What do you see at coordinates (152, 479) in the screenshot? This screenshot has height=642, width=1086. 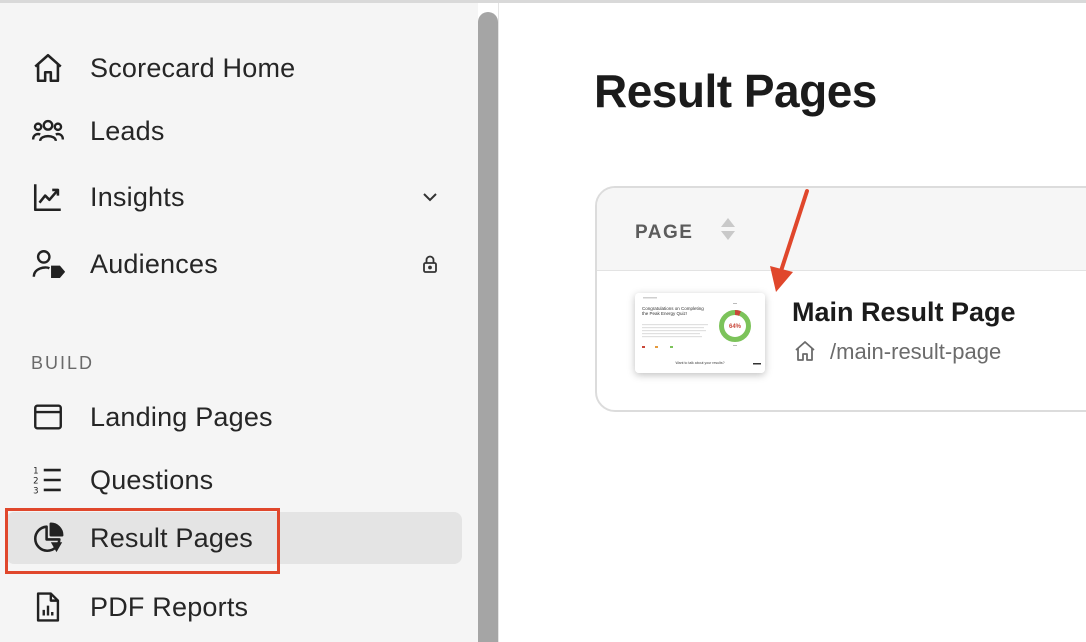 I see `sidebar-item-label: Questions` at bounding box center [152, 479].